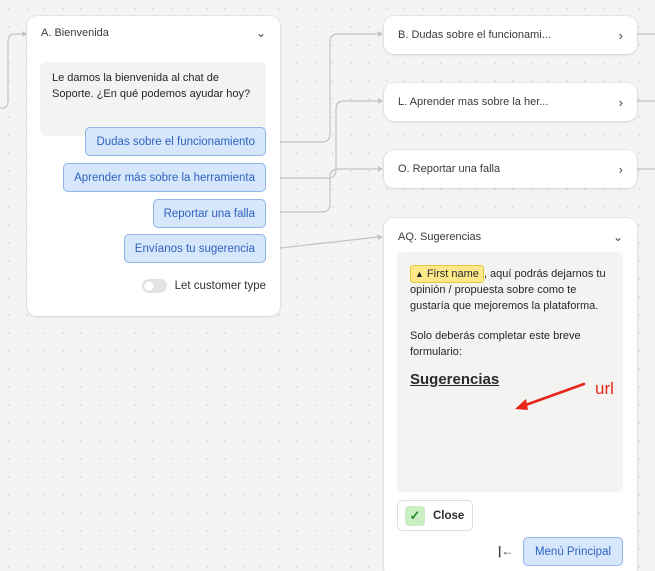 Image resolution: width=655 pixels, height=571 pixels. I want to click on close-button: ✓ Close, so click(435, 515).